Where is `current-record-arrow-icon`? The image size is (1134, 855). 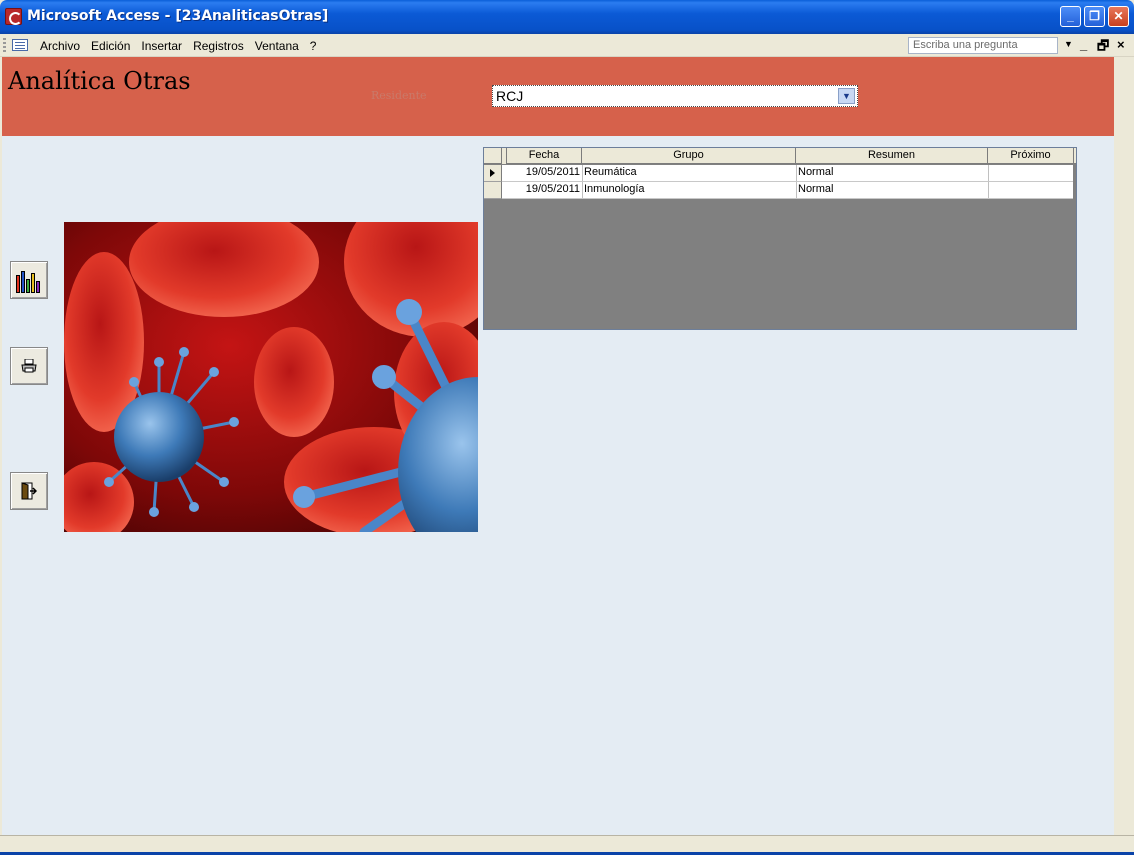 current-record-arrow-icon is located at coordinates (492, 173).